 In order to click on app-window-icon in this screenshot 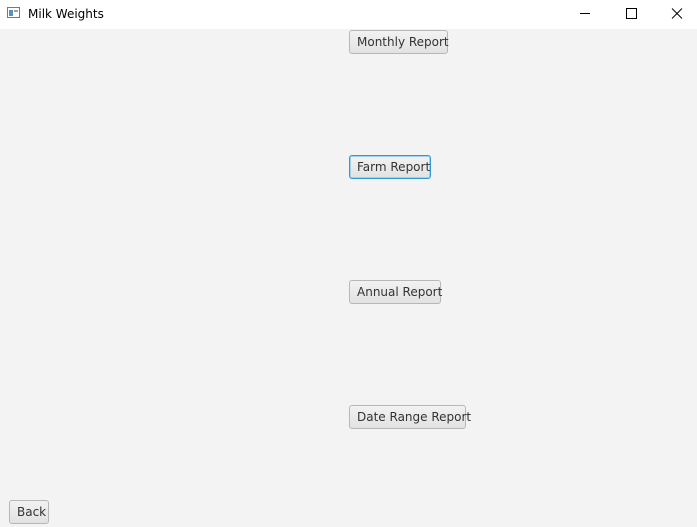, I will do `click(13, 12)`.